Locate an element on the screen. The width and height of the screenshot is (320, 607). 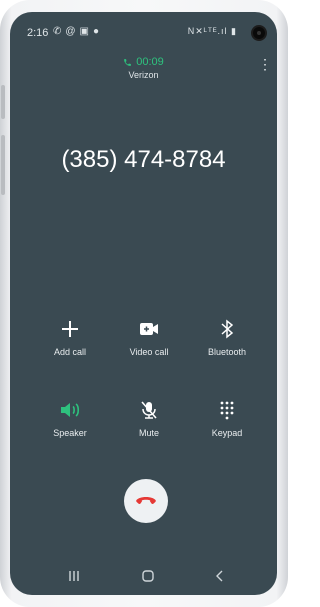
call-header: 00:09 Verizon is located at coordinates (143, 68).